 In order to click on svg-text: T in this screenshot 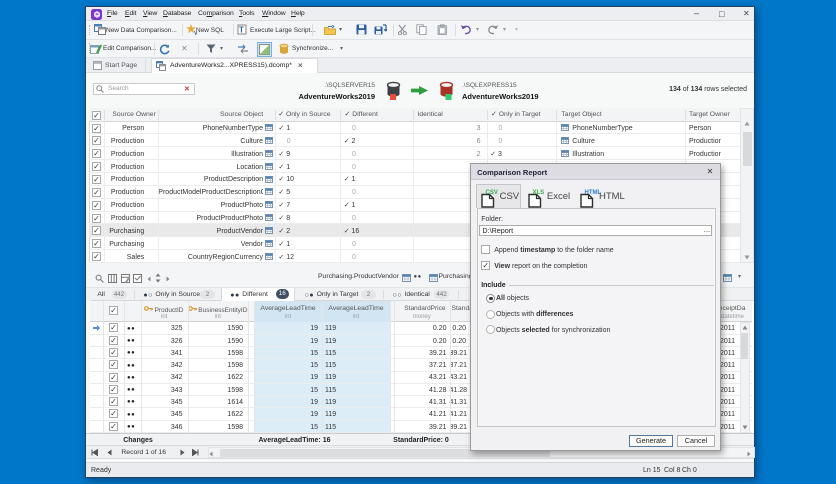, I will do `click(241, 30)`.